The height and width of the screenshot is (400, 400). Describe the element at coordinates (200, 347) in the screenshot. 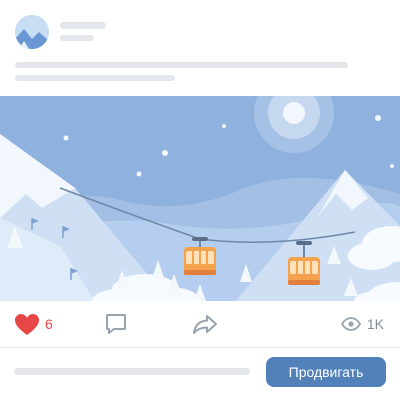

I see `footer-divider` at that location.